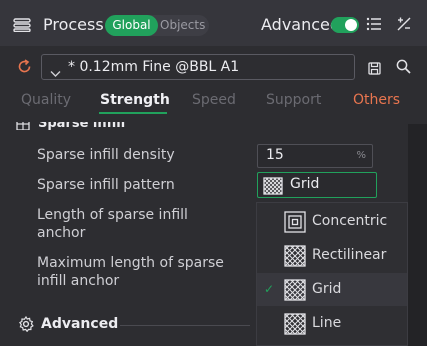 The width and height of the screenshot is (427, 346). Describe the element at coordinates (130, 263) in the screenshot. I see `max-anchor-label-line1: Maximum length of sparse` at that location.